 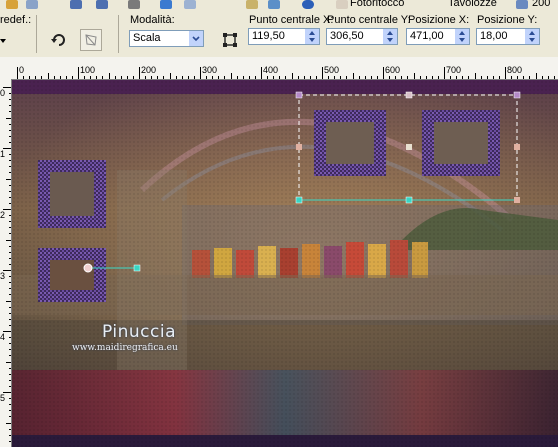 I want to click on separator, so click(x=118, y=34).